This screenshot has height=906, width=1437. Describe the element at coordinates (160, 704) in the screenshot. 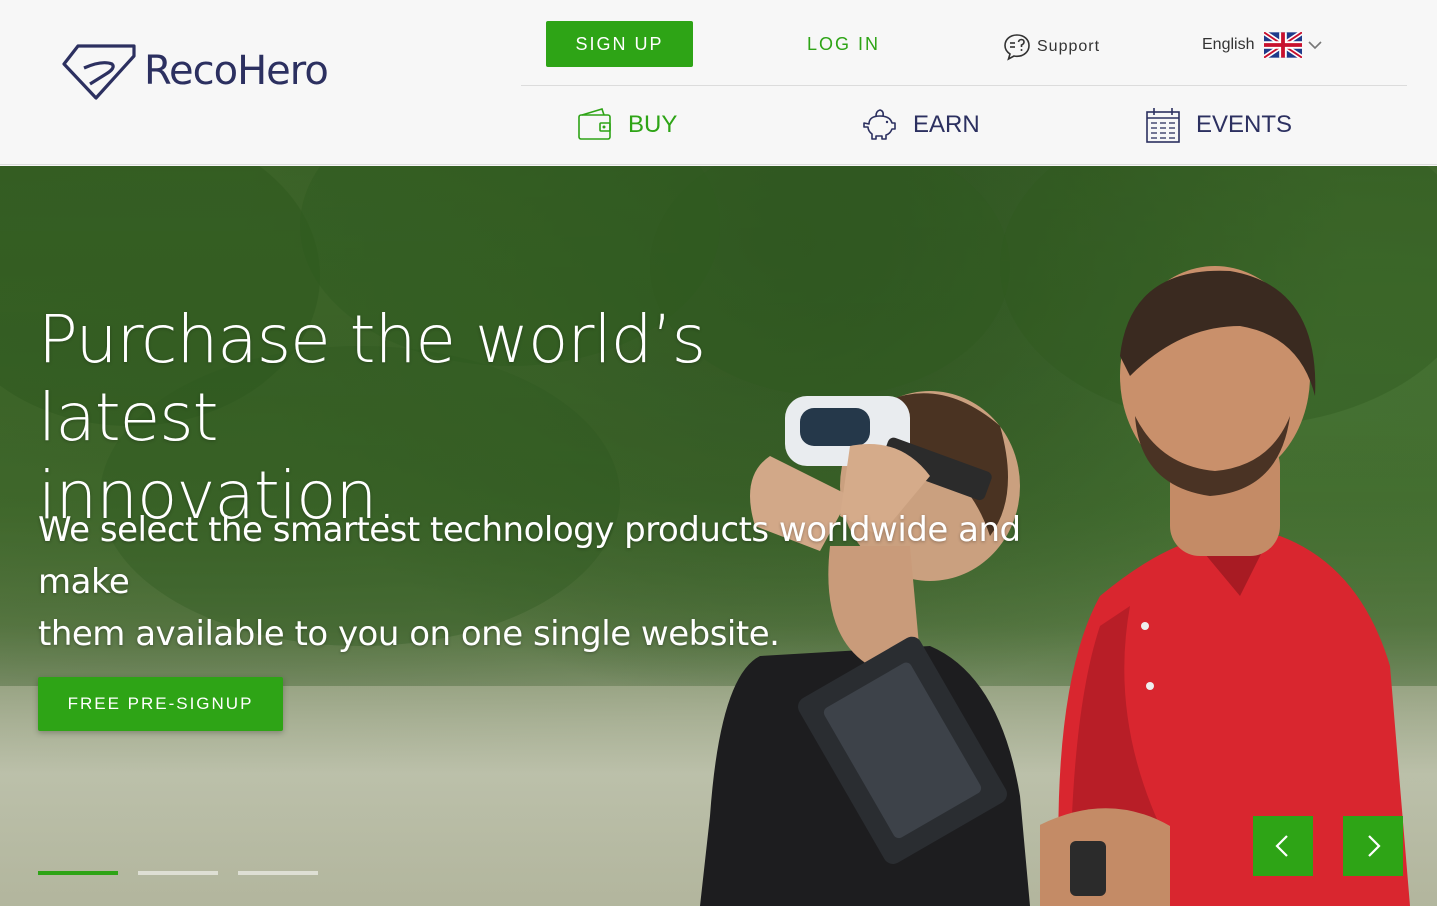

I see `free-pre-signup-button: FREE PRE-SIGNUP` at that location.